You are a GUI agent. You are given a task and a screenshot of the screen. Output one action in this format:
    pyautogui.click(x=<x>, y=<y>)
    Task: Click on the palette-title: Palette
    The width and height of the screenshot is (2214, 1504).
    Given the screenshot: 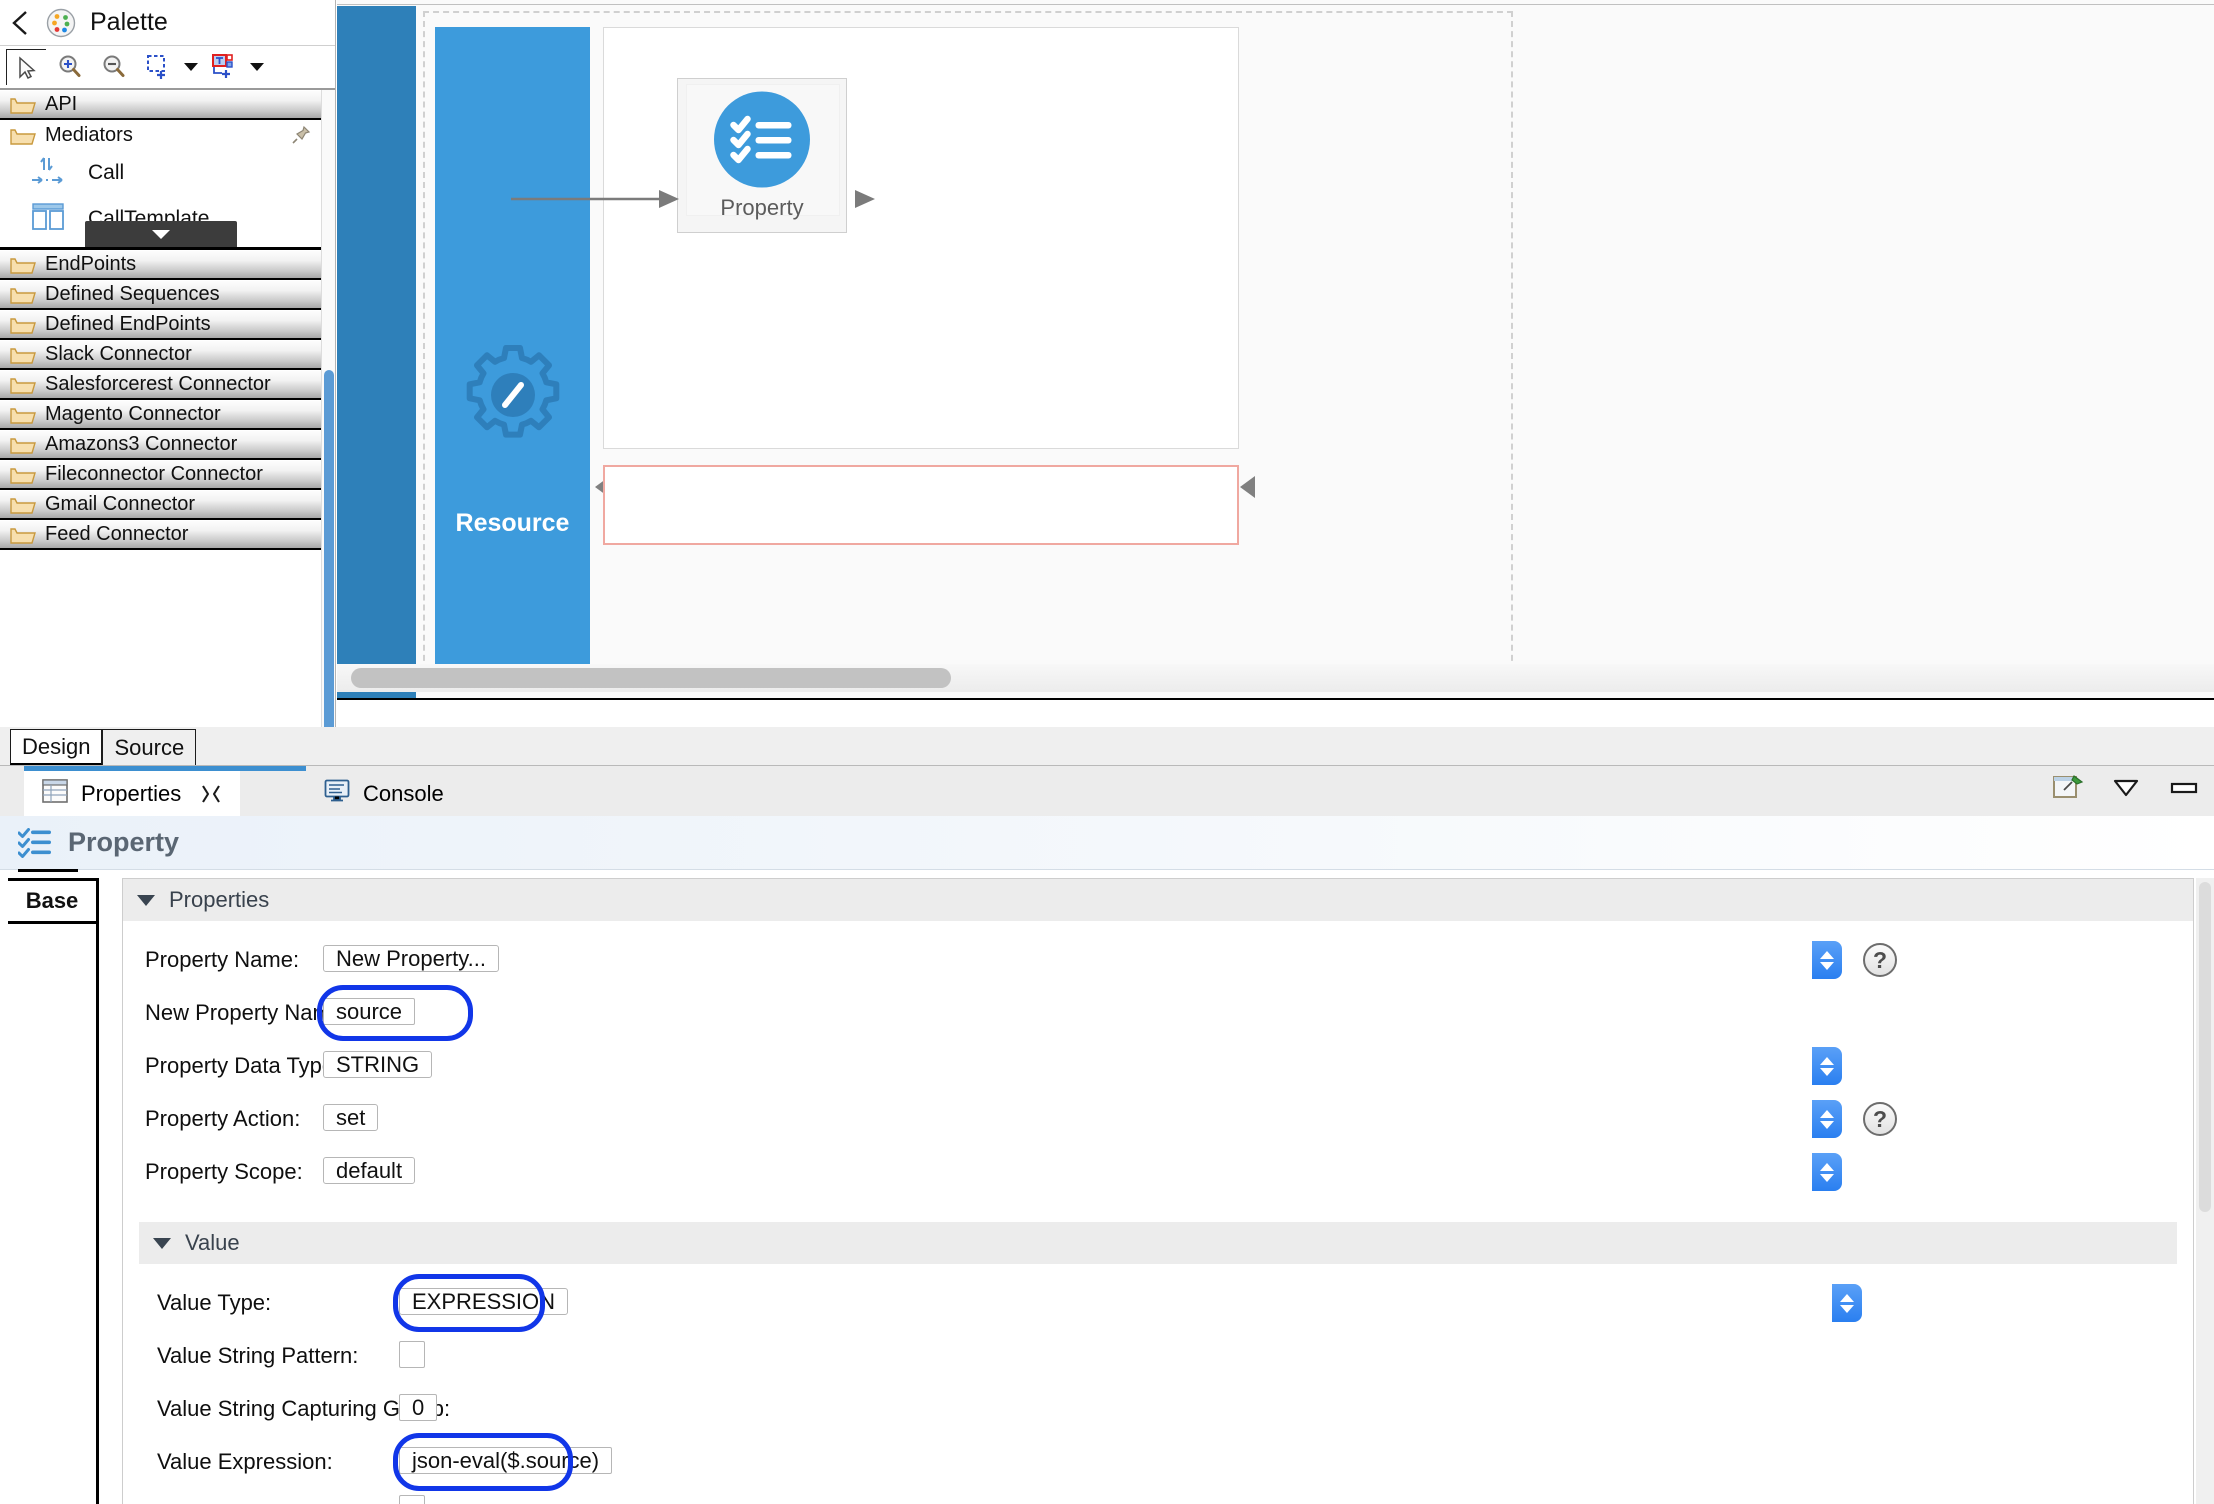 What is the action you would take?
    pyautogui.click(x=129, y=22)
    